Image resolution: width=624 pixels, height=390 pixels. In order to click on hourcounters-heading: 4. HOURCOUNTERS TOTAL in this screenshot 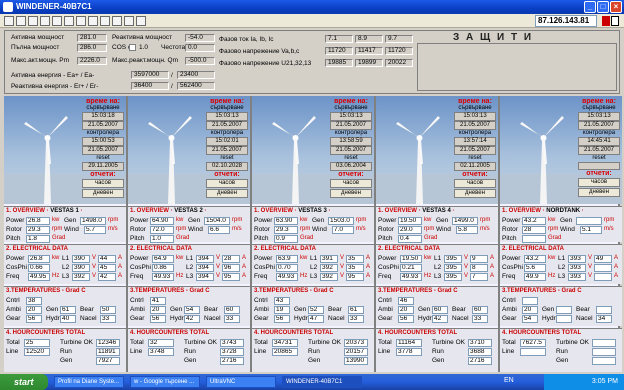, I will do `click(418, 333)`.